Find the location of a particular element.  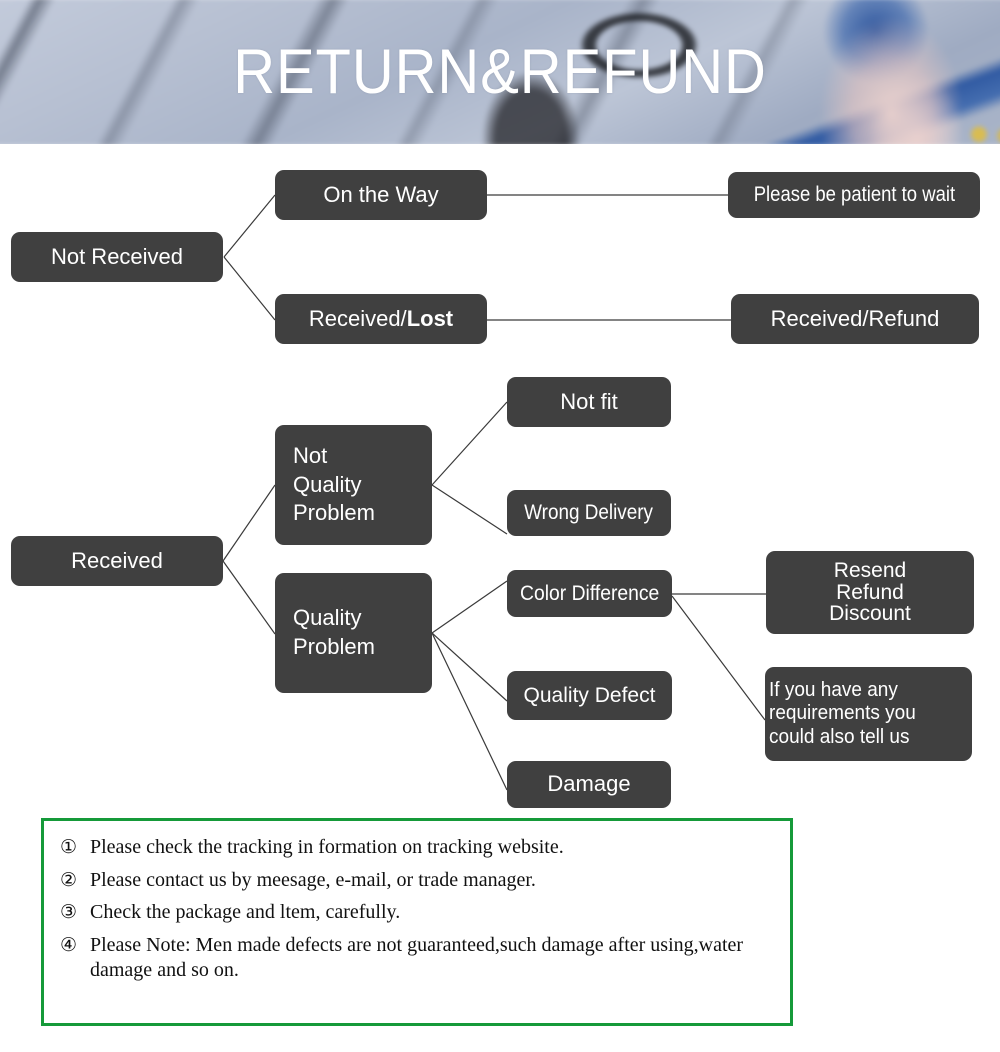

node-resend-refund-discount: Resend Refund Discount is located at coordinates (870, 592).